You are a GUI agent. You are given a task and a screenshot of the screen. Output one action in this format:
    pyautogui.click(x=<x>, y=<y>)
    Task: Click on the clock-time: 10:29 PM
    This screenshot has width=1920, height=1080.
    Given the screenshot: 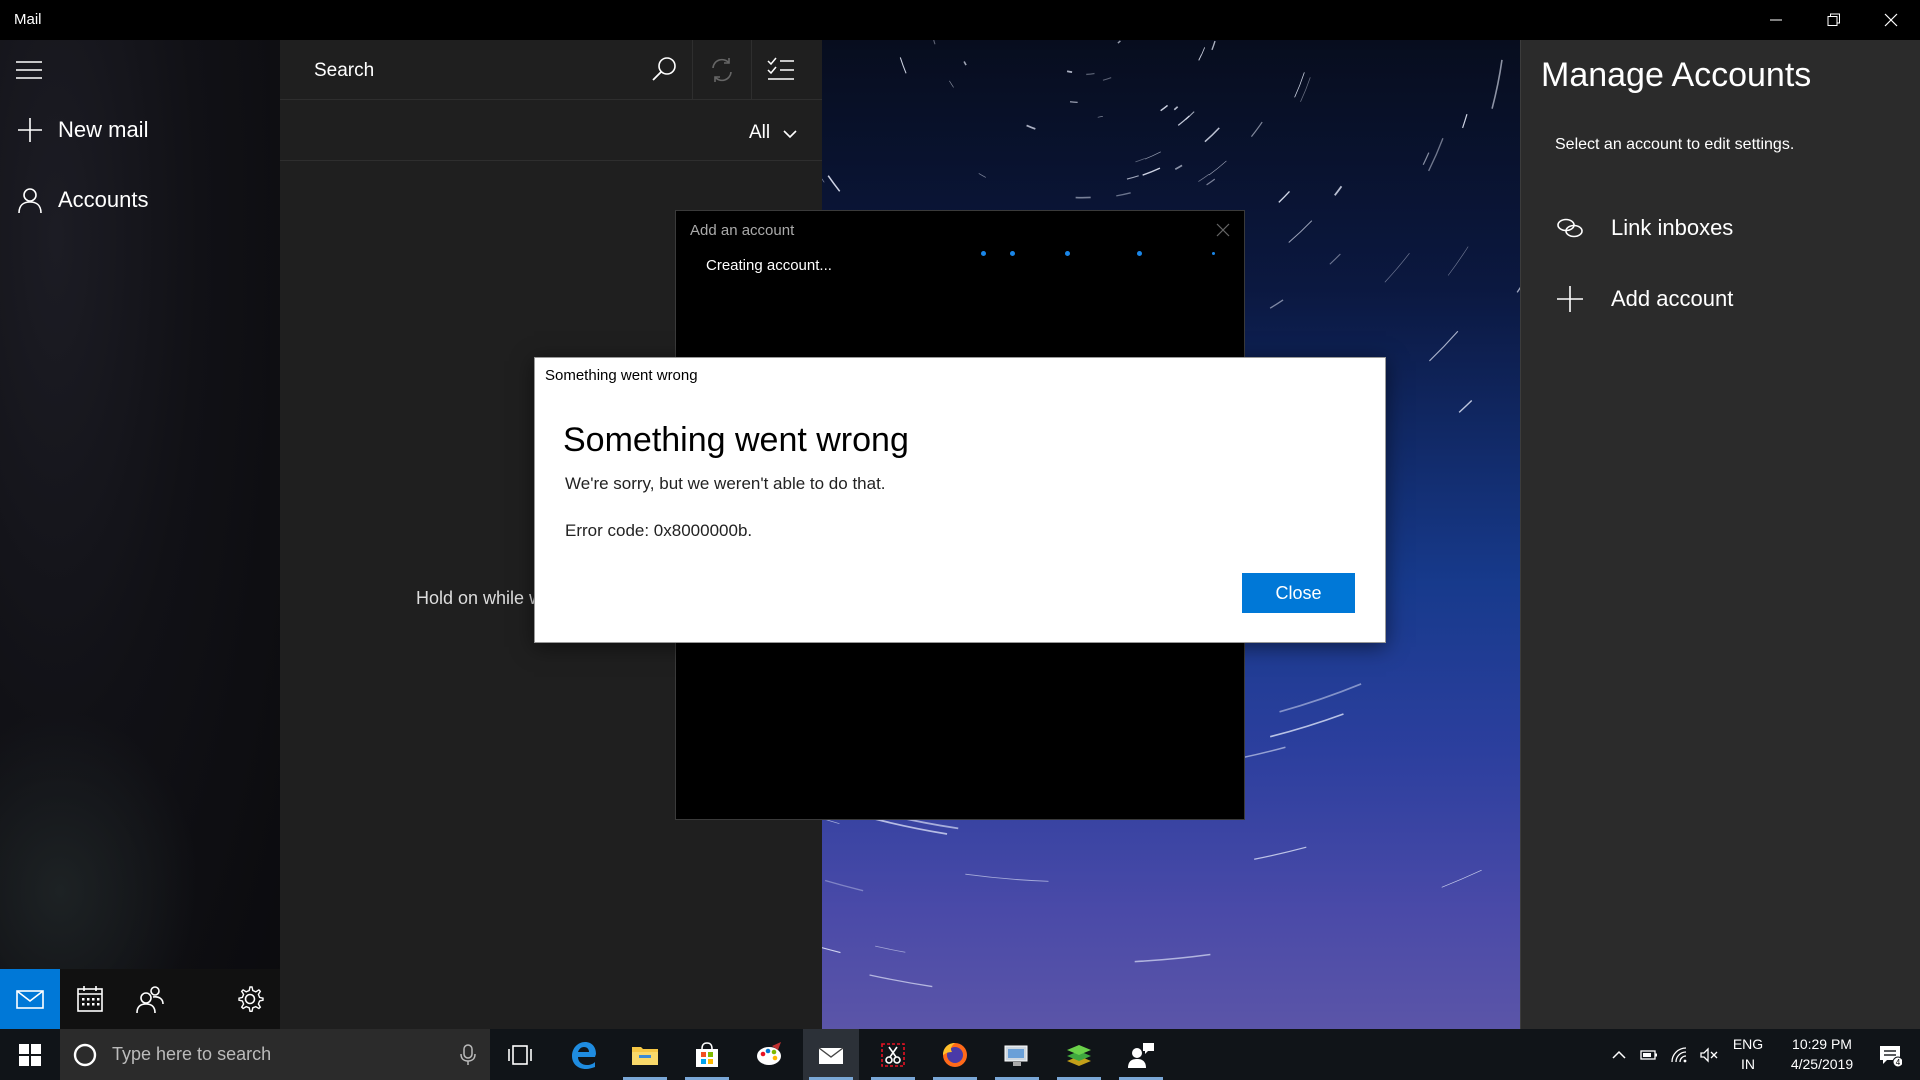 What is the action you would take?
    pyautogui.click(x=1822, y=1044)
    